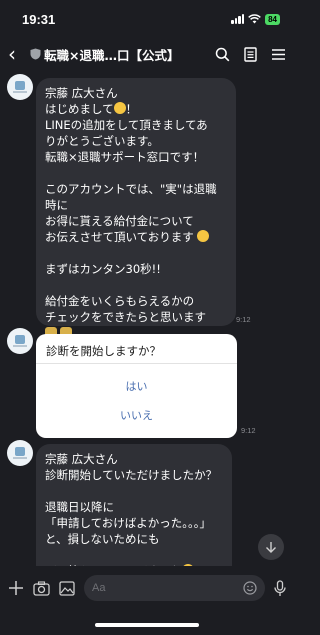 This screenshot has height=635, width=320. Describe the element at coordinates (238, 19) in the screenshot. I see `signal-icon` at that location.